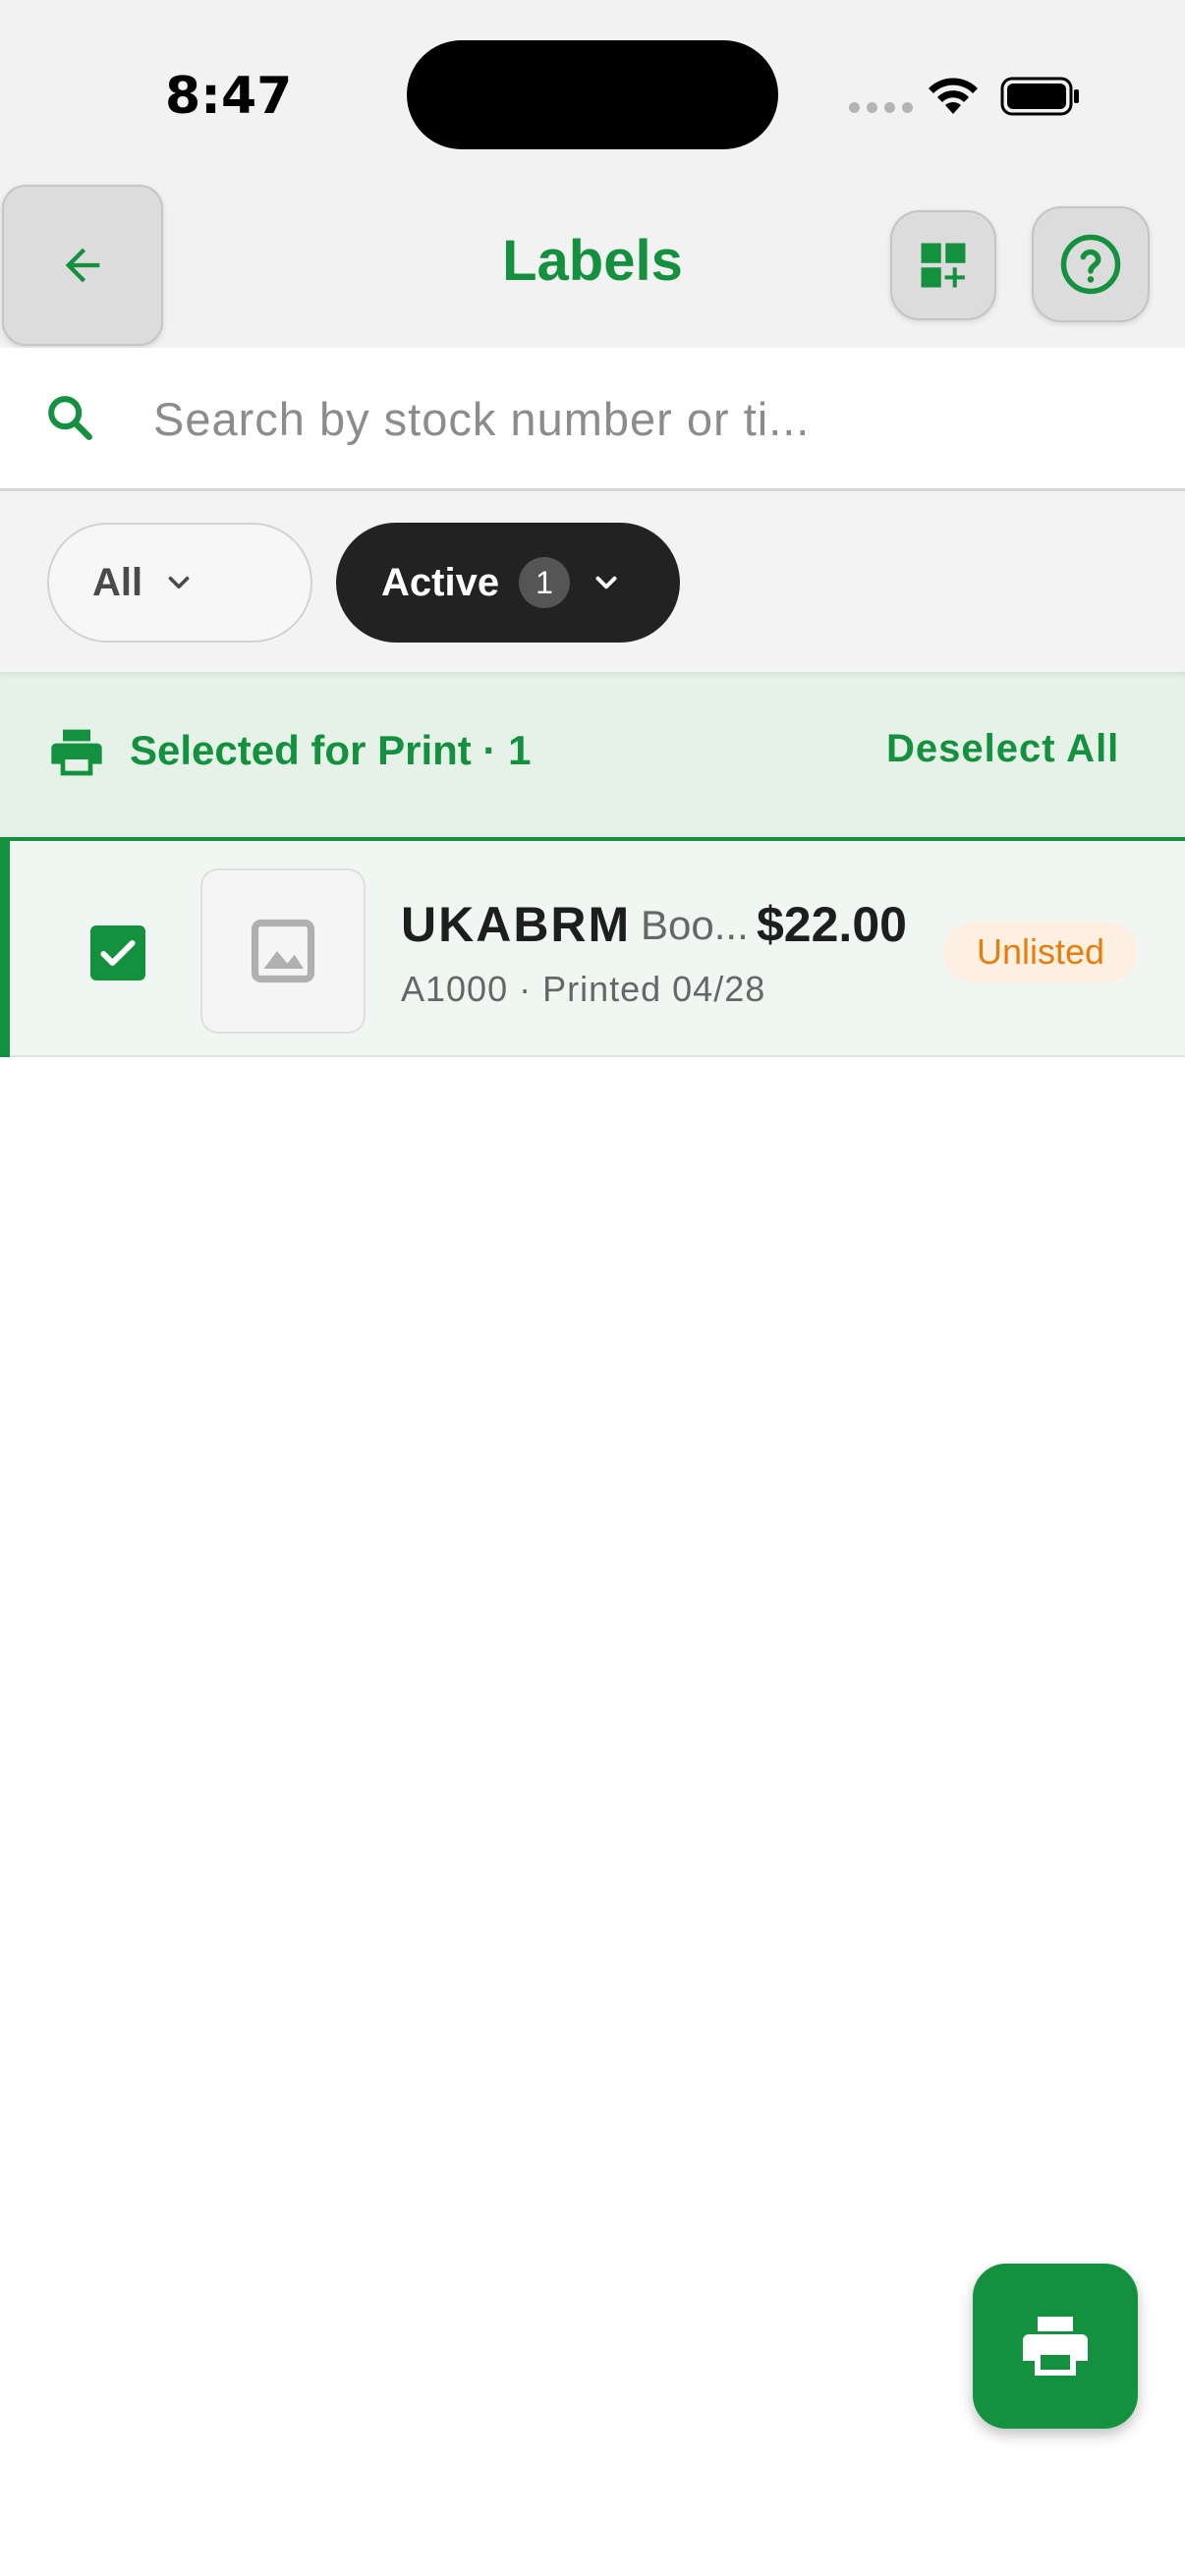 Image resolution: width=1185 pixels, height=2576 pixels. I want to click on help-circle-icon, so click(1091, 264).